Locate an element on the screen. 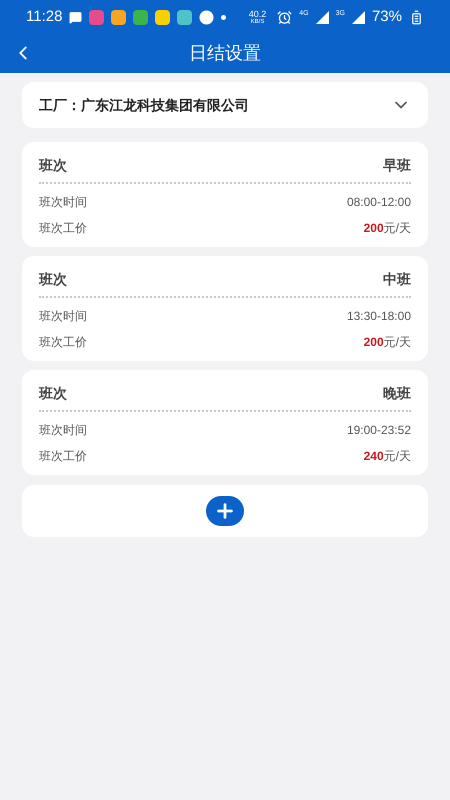 The height and width of the screenshot is (800, 450). shift-card: 班次 晚班 班次时间 19:00-23:52 班次工价 240元/天 is located at coordinates (225, 422).